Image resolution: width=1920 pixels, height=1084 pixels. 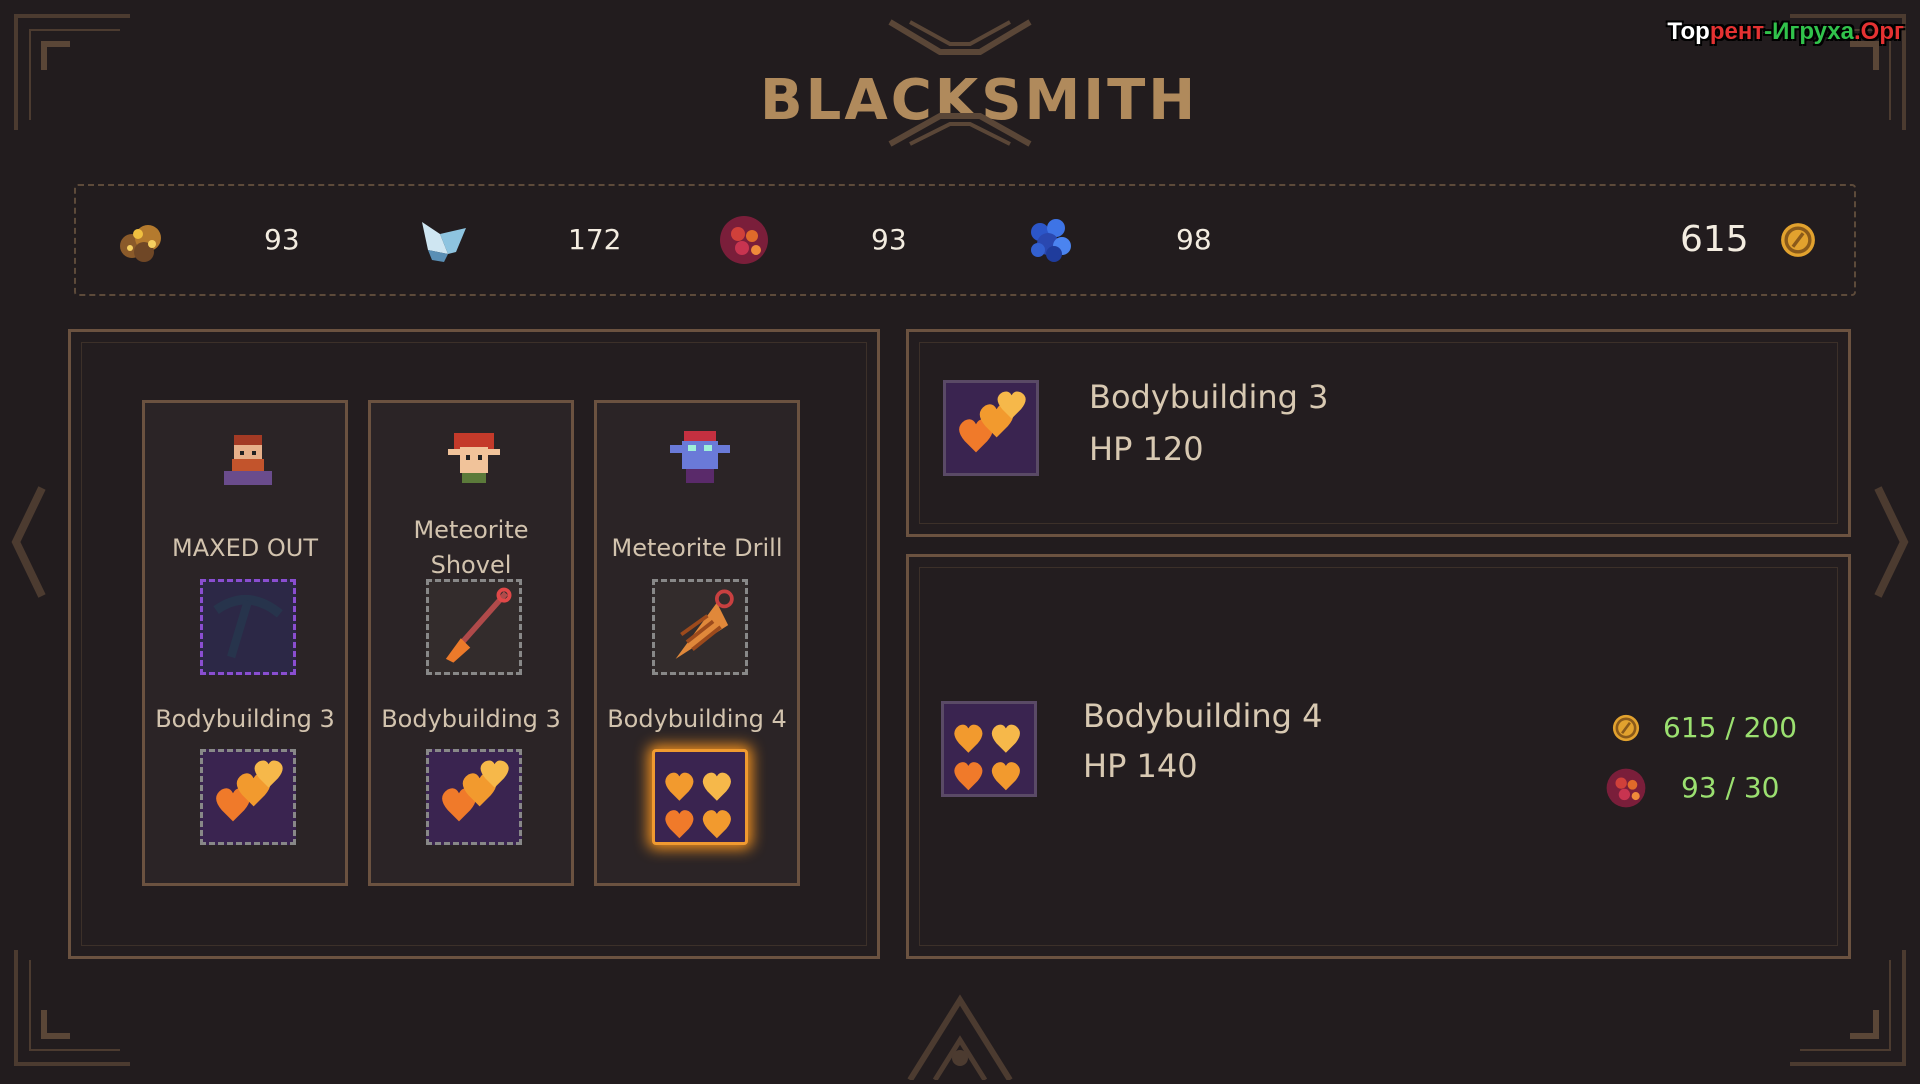 I want to click on red-ore-resource, so click(x=744, y=240).